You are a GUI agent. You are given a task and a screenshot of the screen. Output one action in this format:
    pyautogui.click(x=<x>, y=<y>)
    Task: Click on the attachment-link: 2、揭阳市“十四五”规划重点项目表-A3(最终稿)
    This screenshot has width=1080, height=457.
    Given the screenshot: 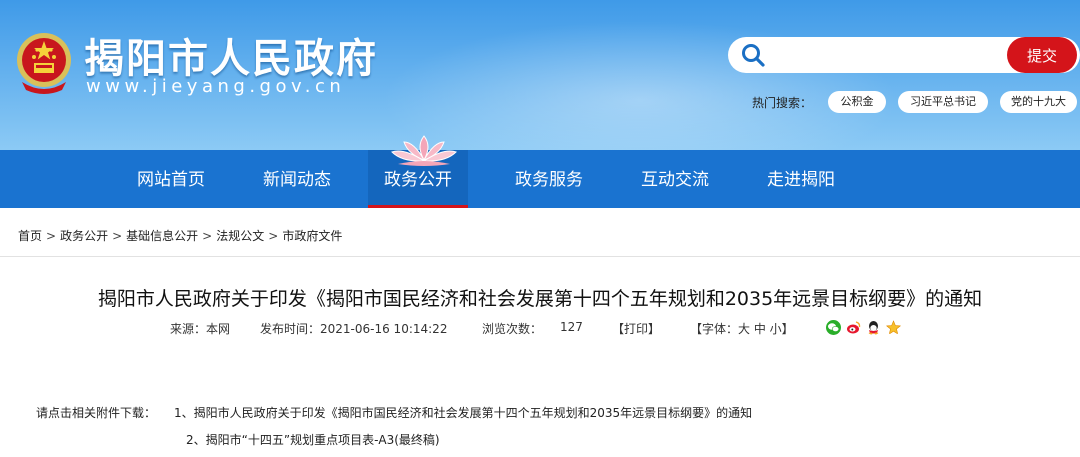 What is the action you would take?
    pyautogui.click(x=313, y=439)
    